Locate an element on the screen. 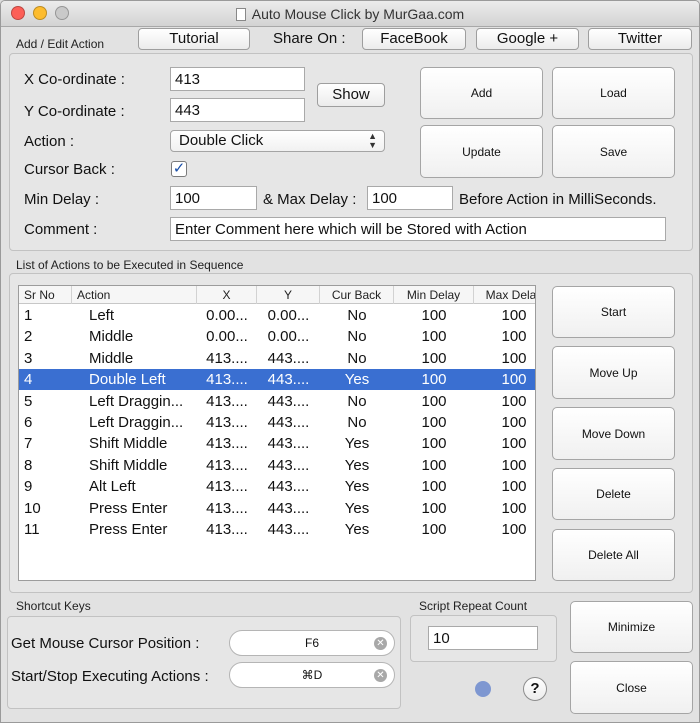 This screenshot has width=700, height=723. cell-sr-no: 3 is located at coordinates (28, 358).